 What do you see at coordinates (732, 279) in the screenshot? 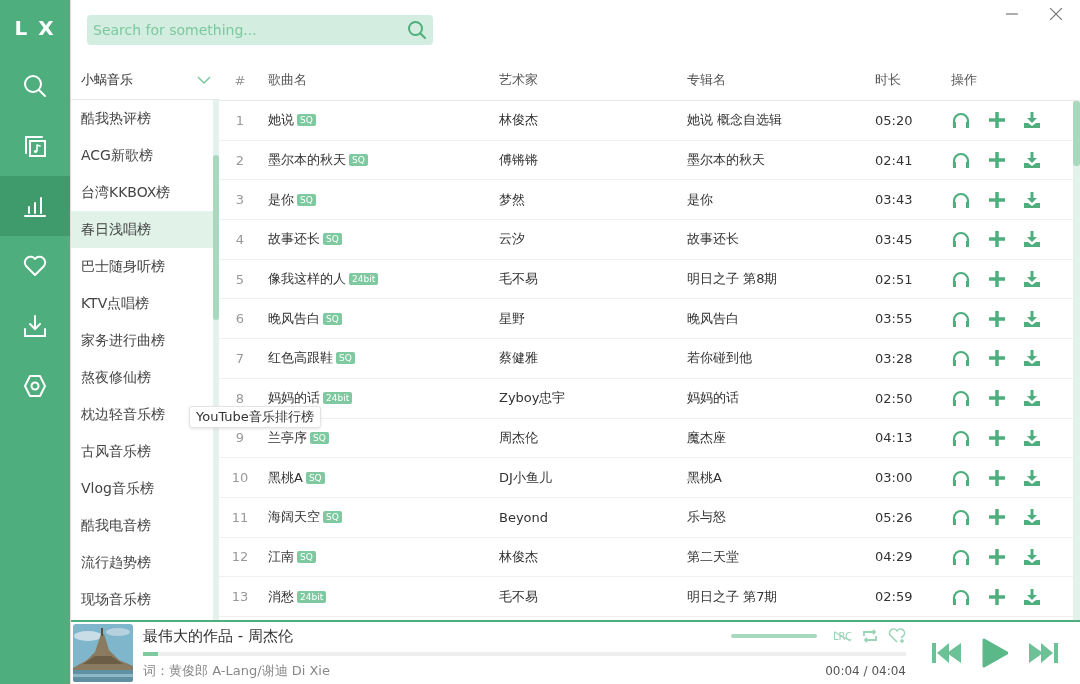
I see `album-cell-text: 明日之子 第8期` at bounding box center [732, 279].